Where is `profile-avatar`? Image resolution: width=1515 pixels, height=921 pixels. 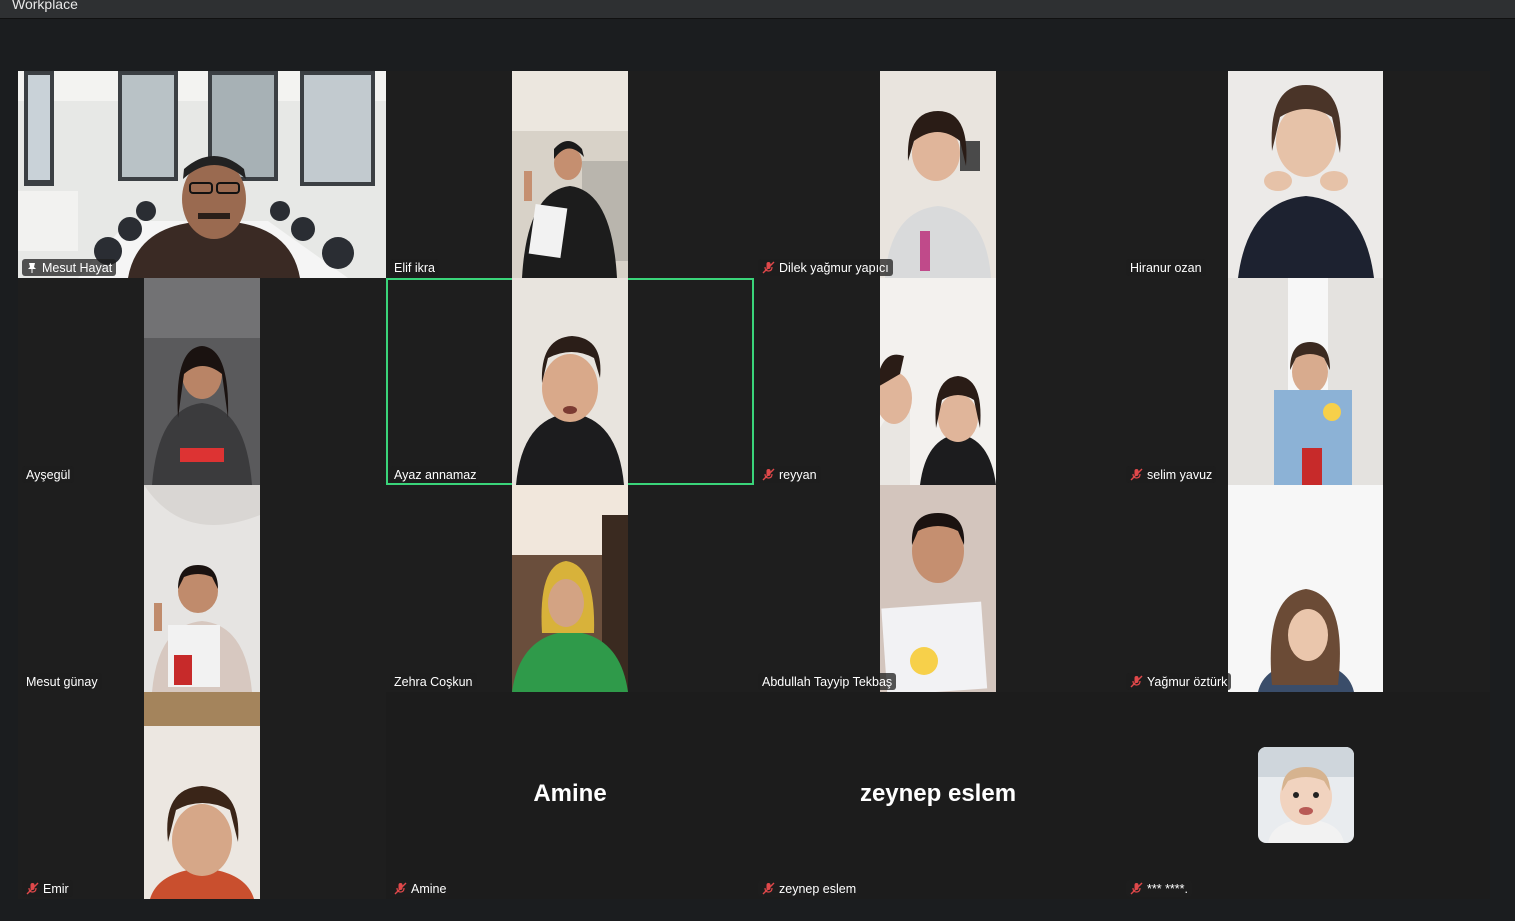
profile-avatar is located at coordinates (1306, 795).